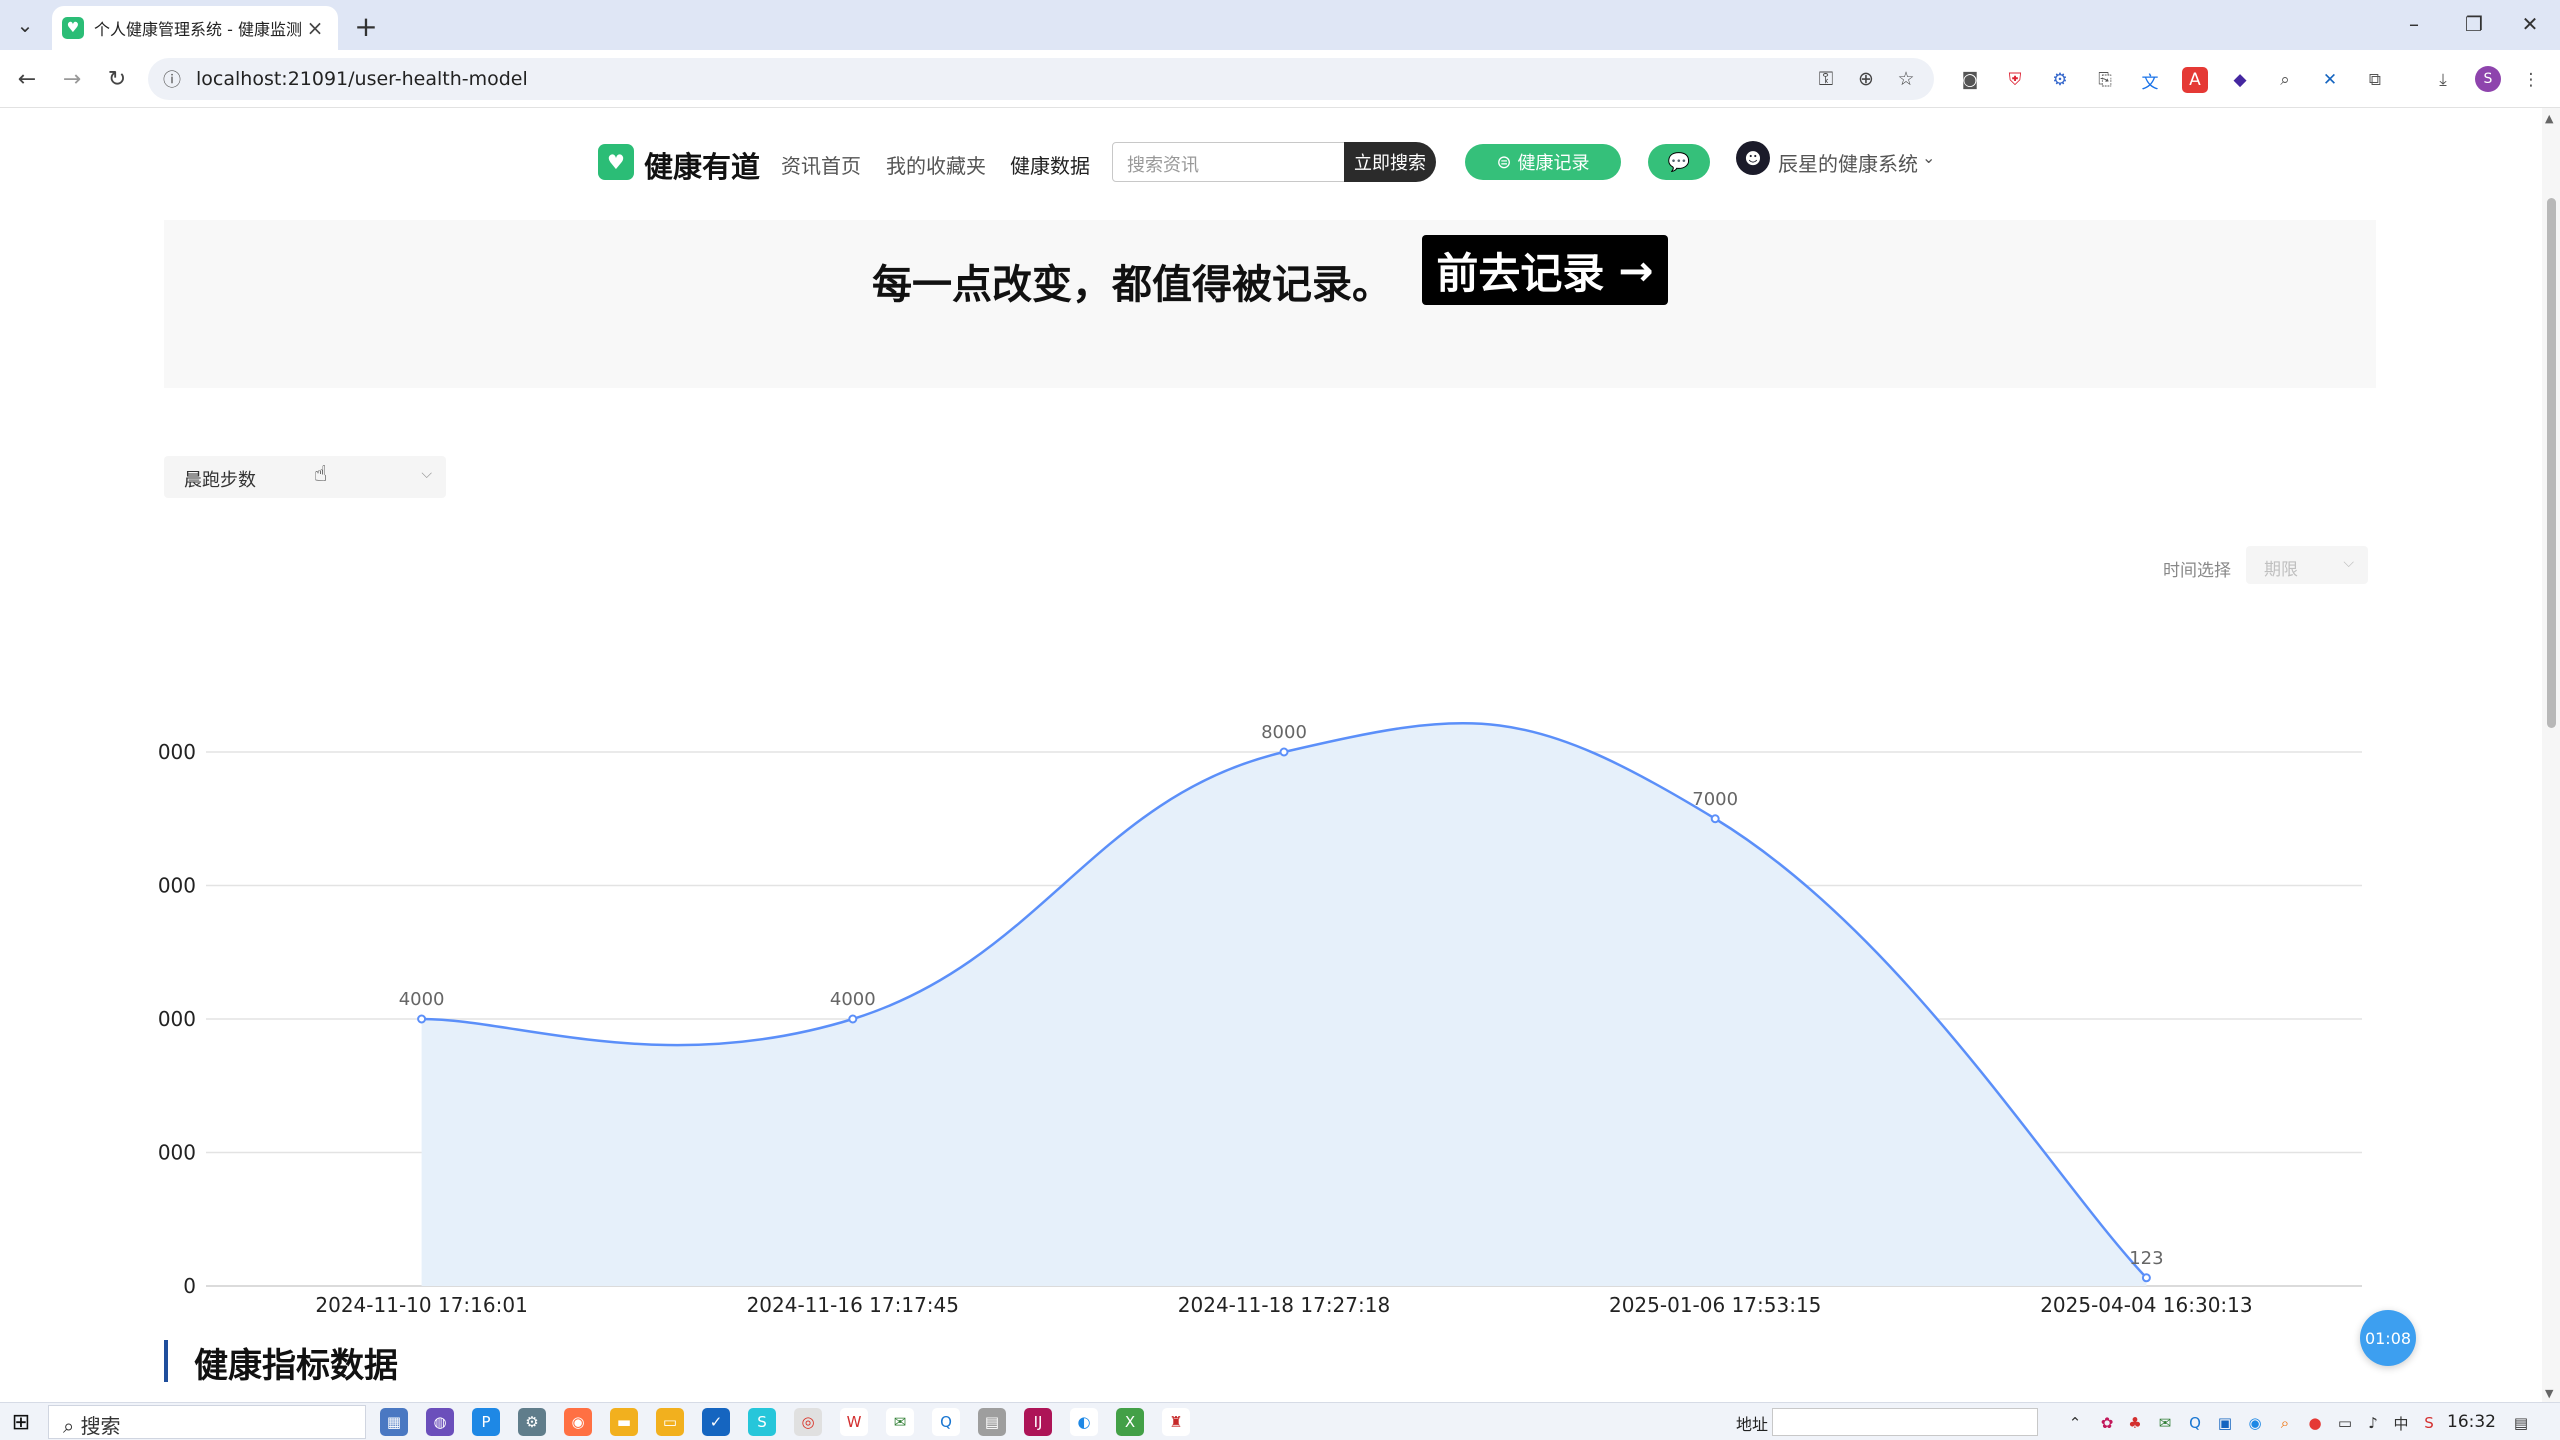 The width and height of the screenshot is (2560, 1440). Describe the element at coordinates (2388, 1338) in the screenshot. I see `floating-timer-badge: 01:08` at that location.